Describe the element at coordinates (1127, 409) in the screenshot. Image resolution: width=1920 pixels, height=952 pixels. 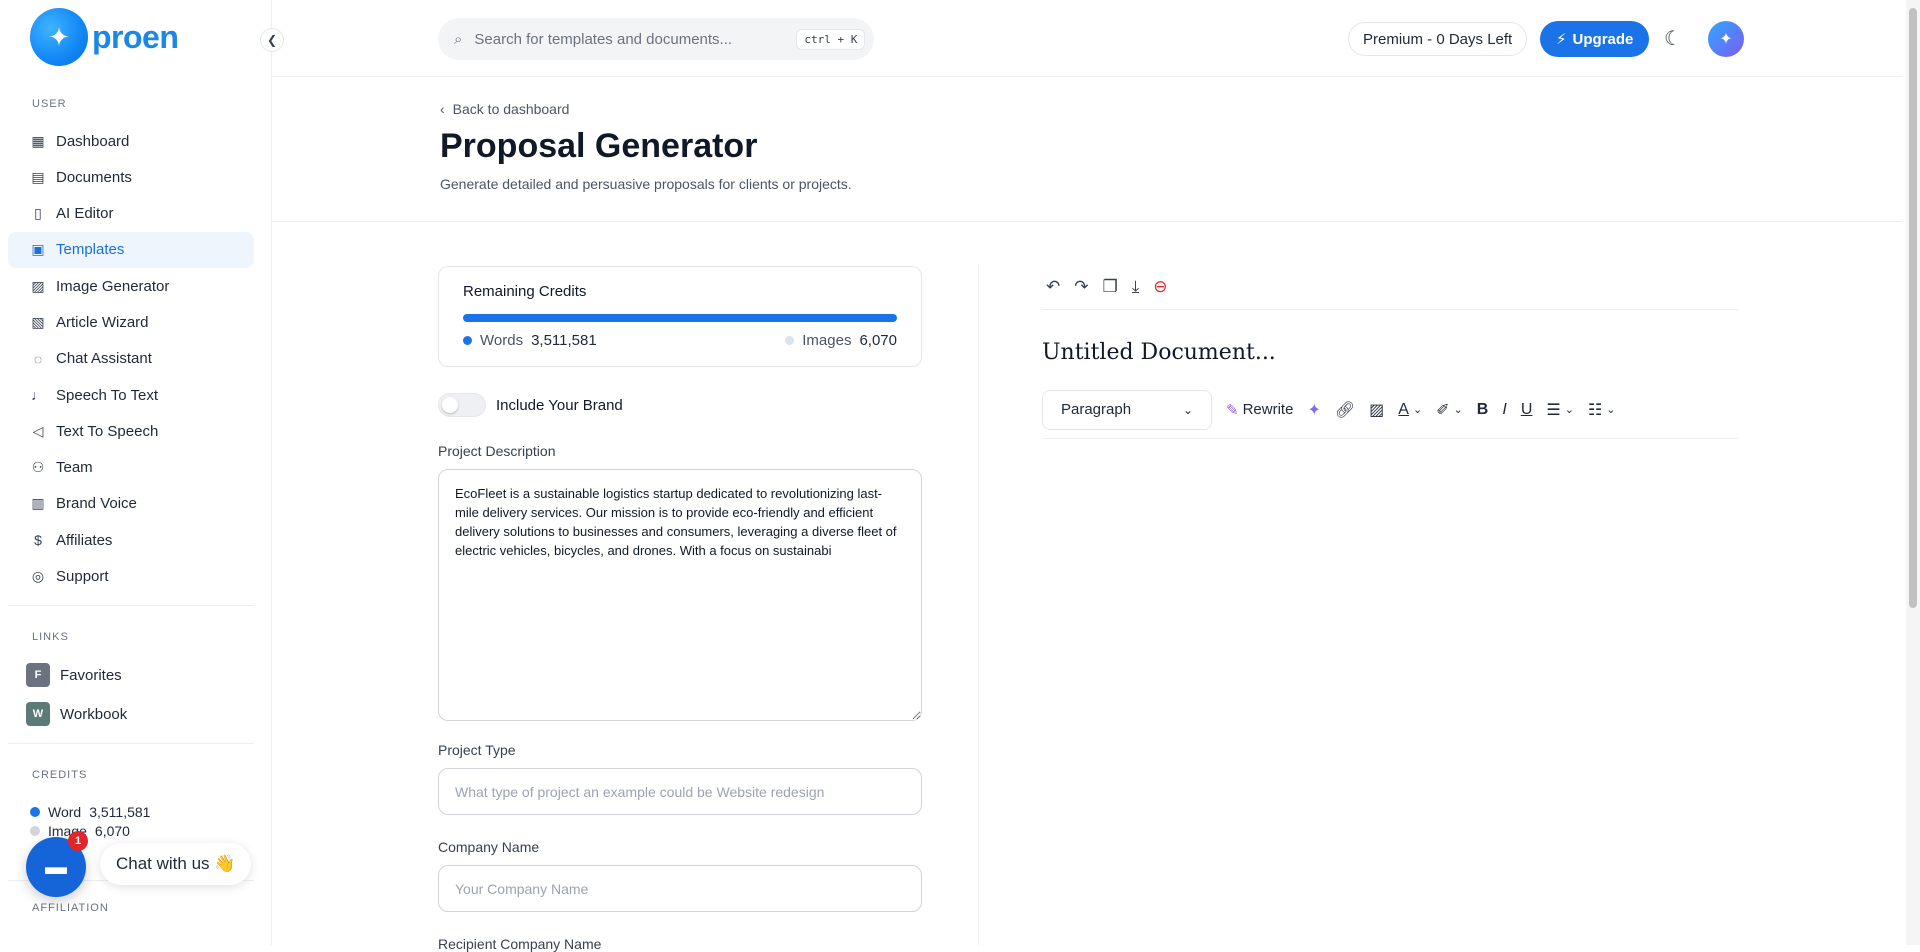
I see `block-type-select: Paragraph ⌄` at that location.